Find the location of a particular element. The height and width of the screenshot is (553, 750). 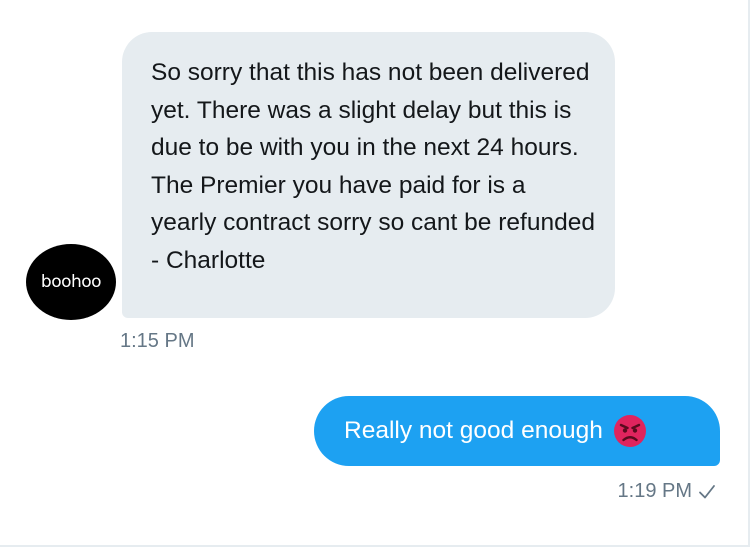

sent-message-meta: 1:19 PM is located at coordinates (667, 491).